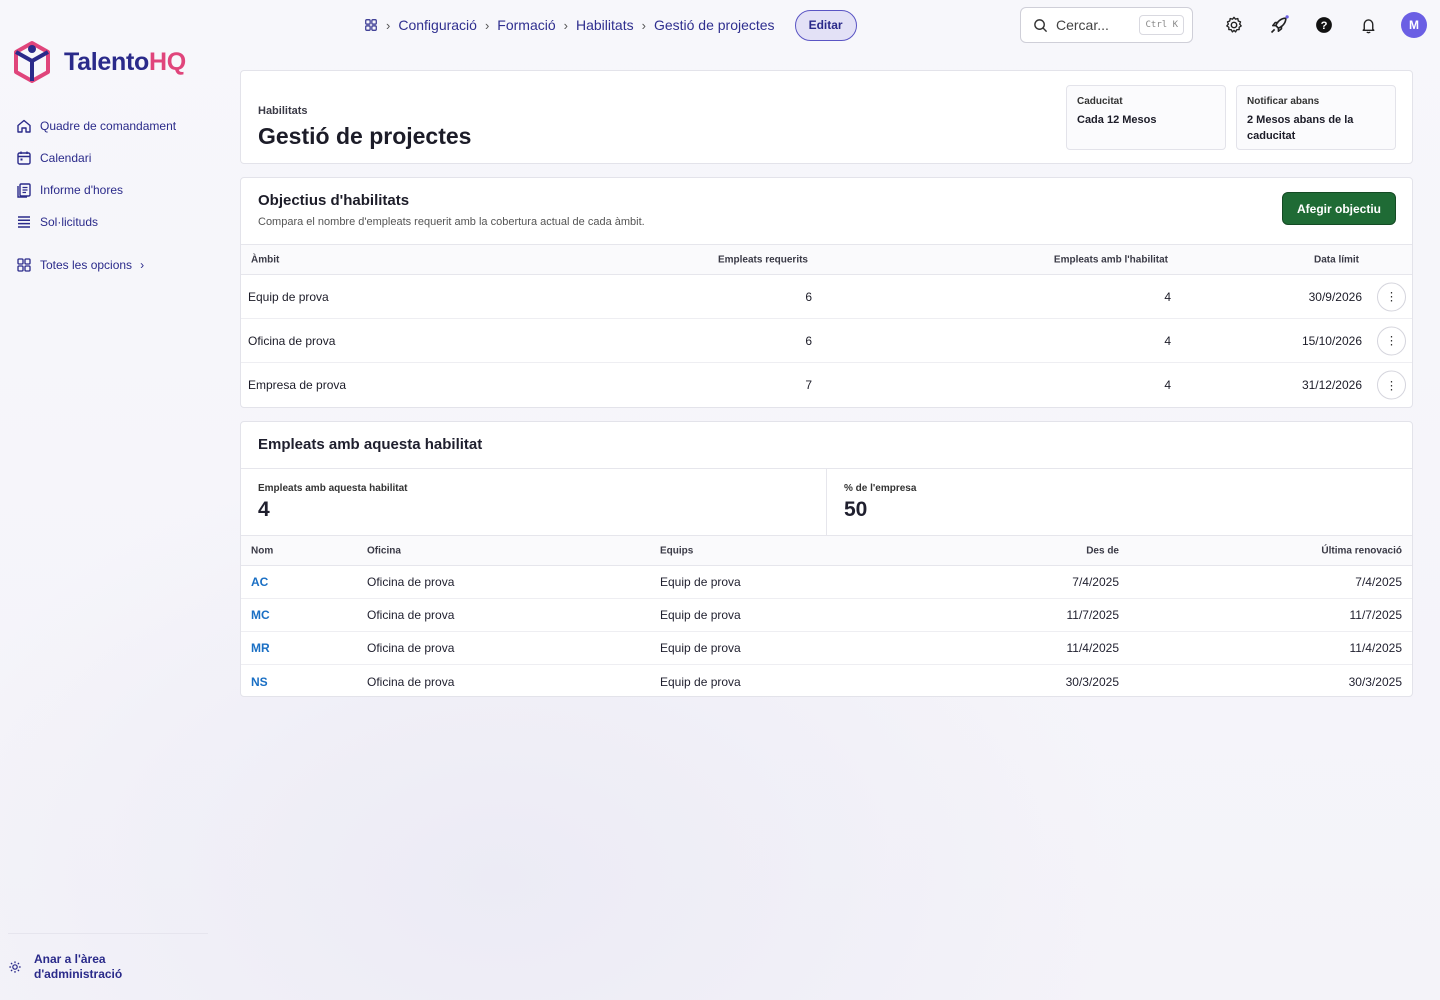  I want to click on stat-company-percent: % de l'empresa 50, so click(1119, 502).